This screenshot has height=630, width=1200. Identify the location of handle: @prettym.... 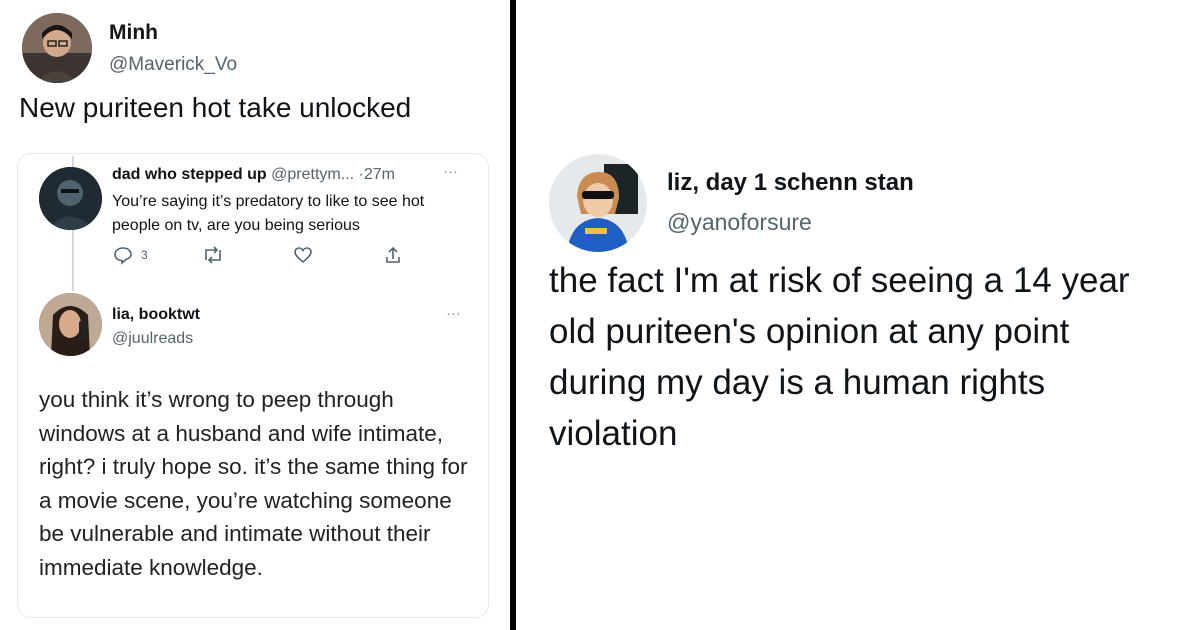
(312, 174).